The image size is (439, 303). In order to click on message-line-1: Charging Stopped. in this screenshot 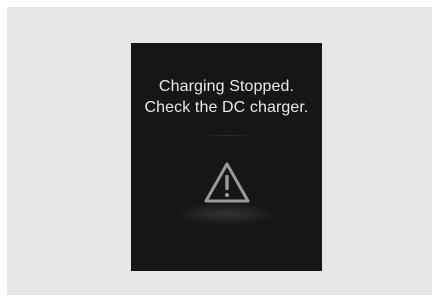, I will do `click(226, 86)`.